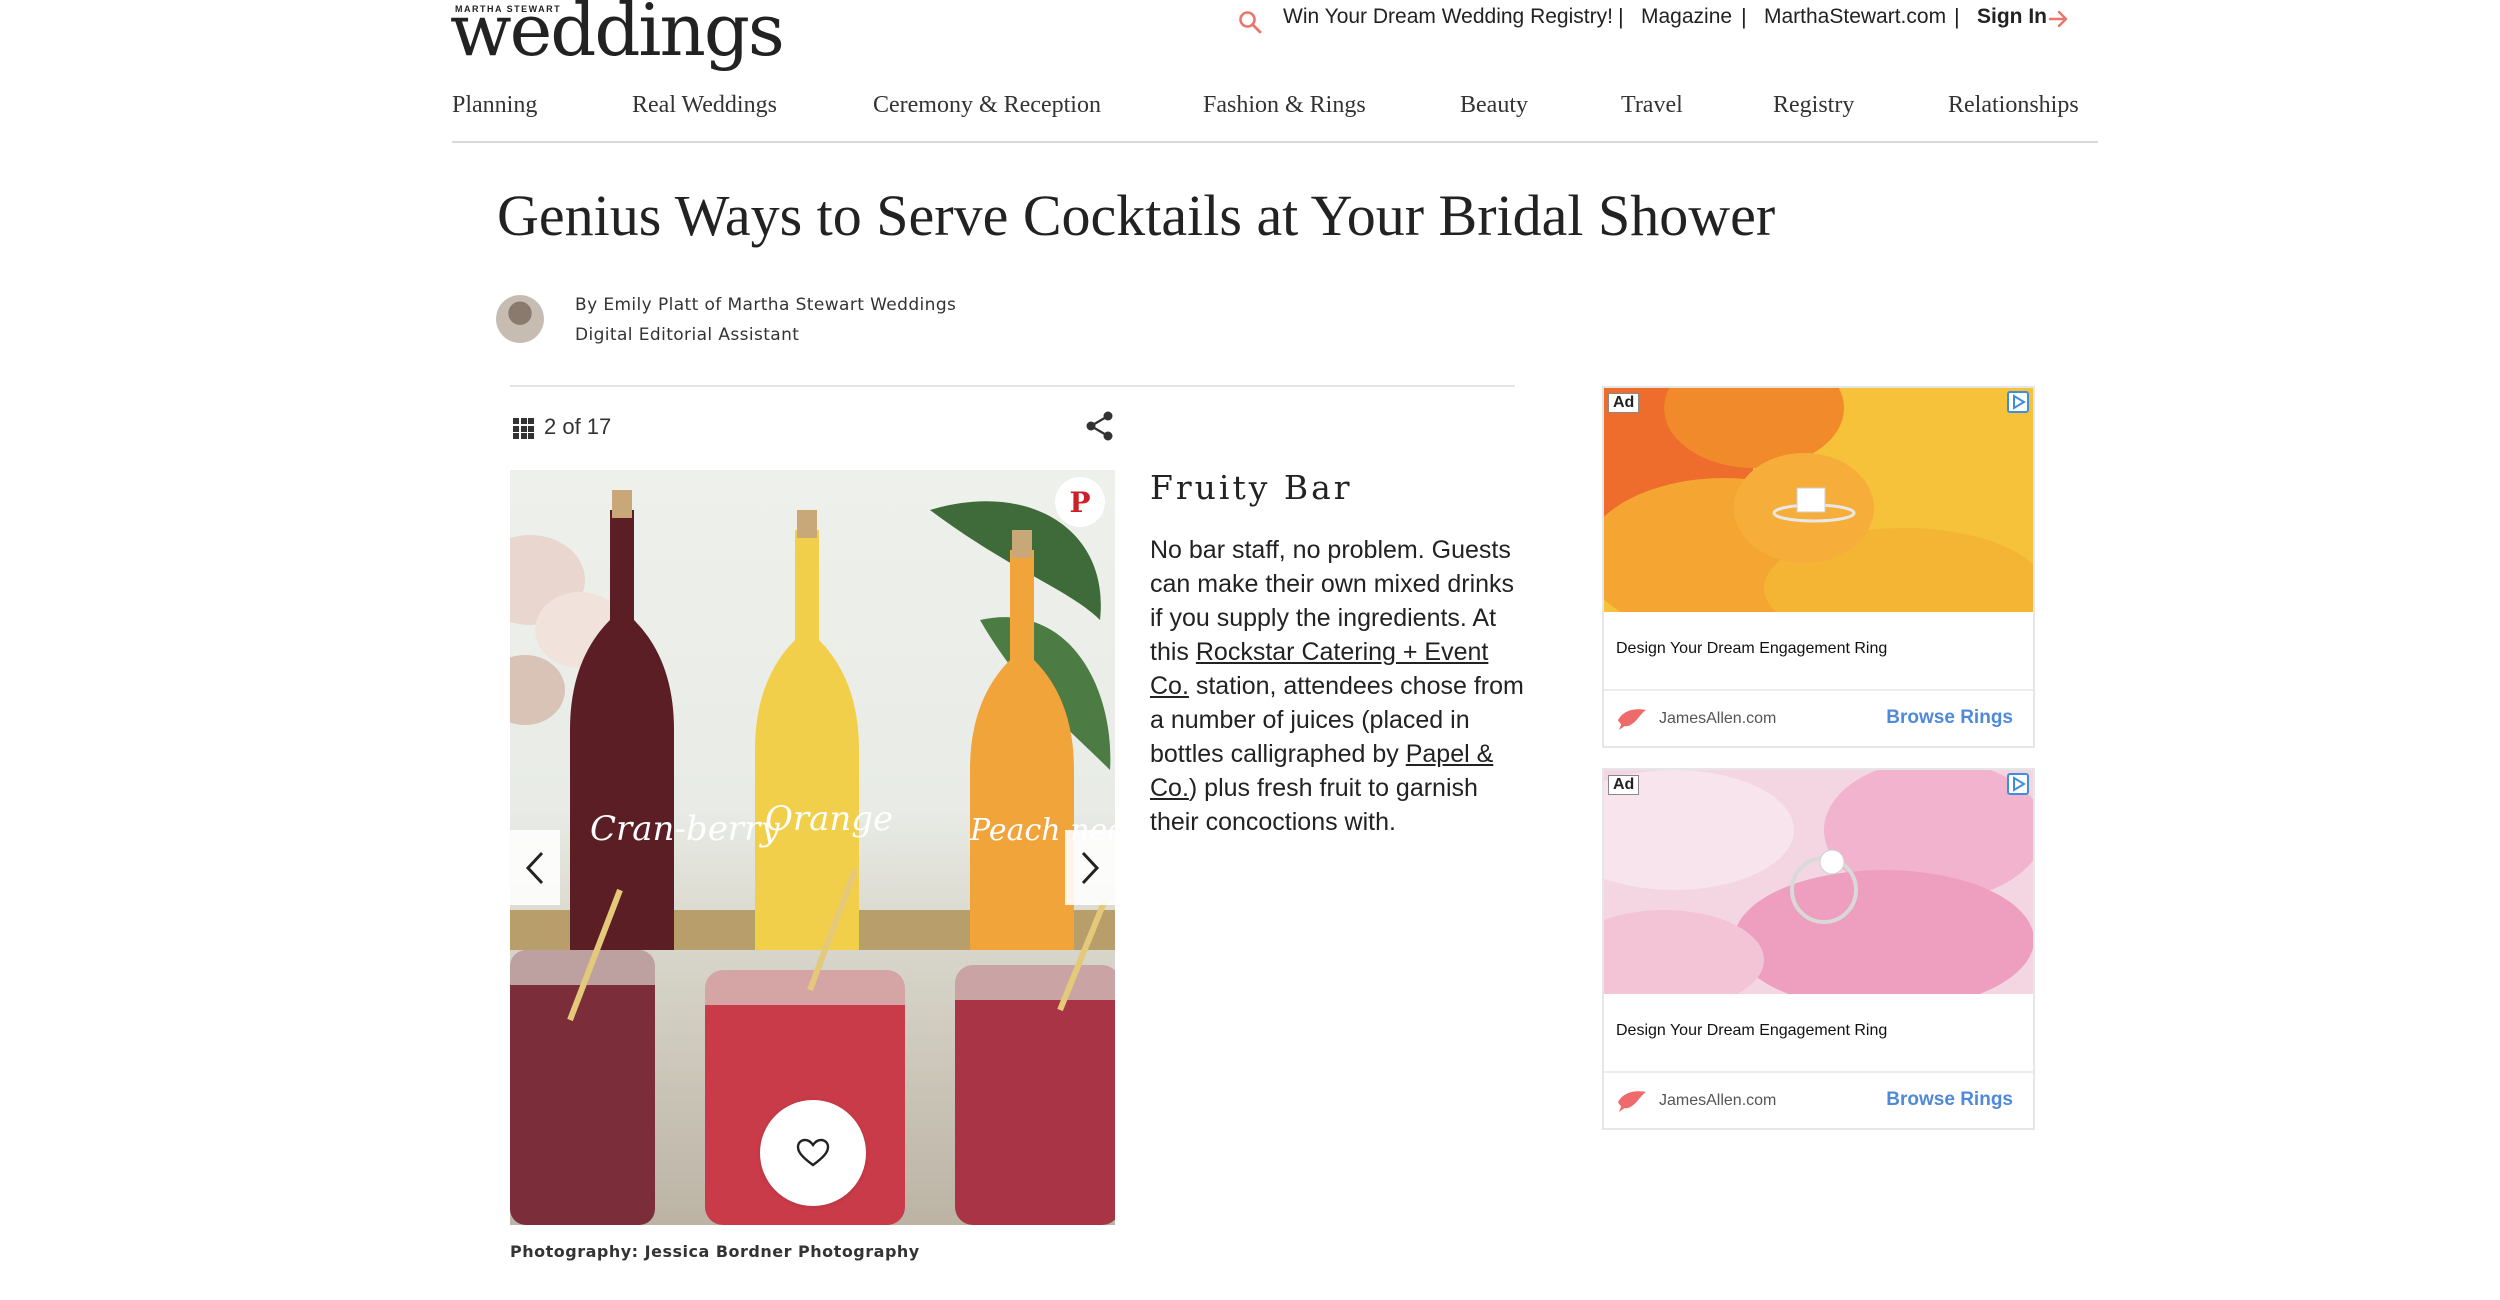 The image size is (2500, 1300). What do you see at coordinates (715, 1251) in the screenshot?
I see `photo-credit: Photography: Jessica Bordner Photography` at bounding box center [715, 1251].